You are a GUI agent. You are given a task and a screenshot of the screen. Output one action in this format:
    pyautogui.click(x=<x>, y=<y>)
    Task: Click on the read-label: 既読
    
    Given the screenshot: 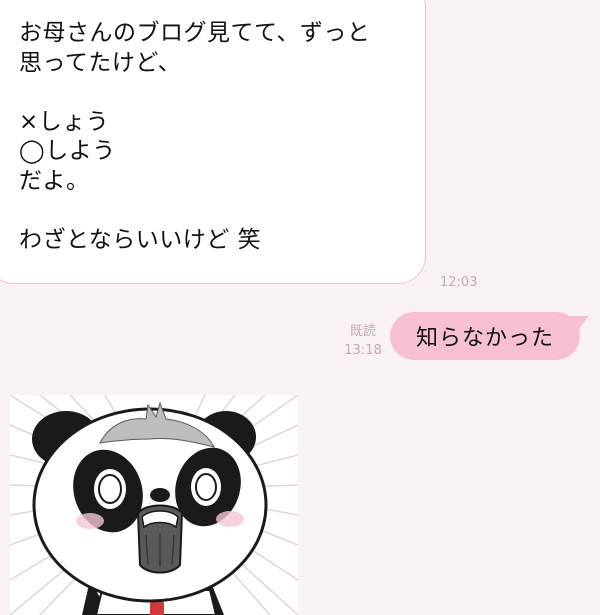 What is the action you would take?
    pyautogui.click(x=362, y=331)
    